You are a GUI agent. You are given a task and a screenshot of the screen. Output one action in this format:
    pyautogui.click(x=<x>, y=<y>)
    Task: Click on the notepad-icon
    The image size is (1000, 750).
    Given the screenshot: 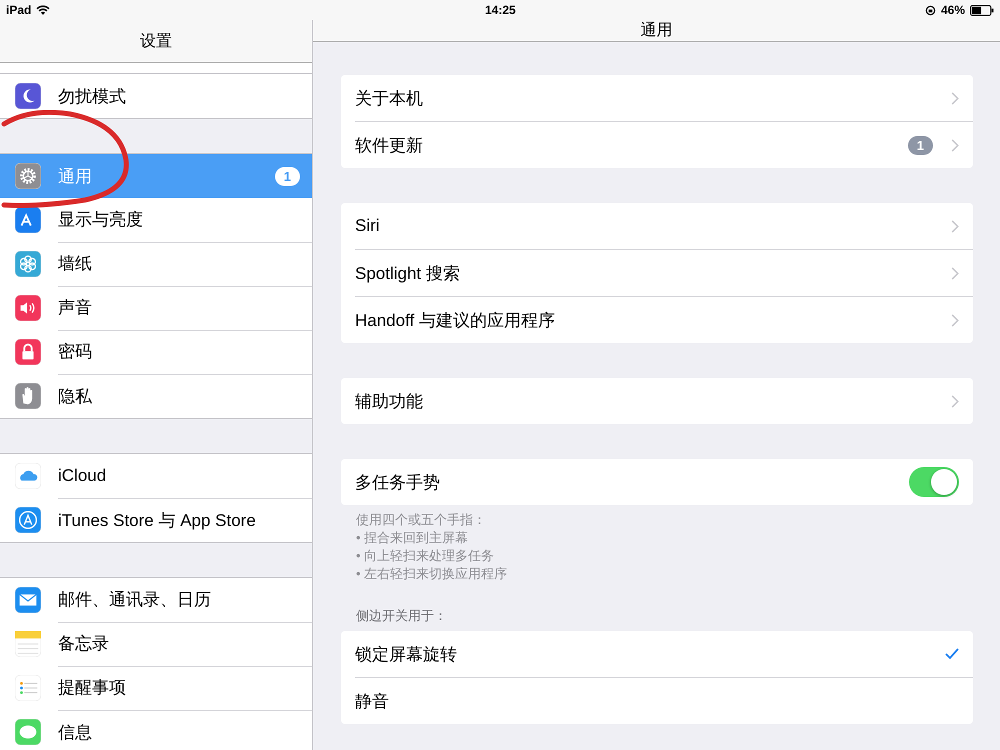 What is the action you would take?
    pyautogui.click(x=28, y=644)
    